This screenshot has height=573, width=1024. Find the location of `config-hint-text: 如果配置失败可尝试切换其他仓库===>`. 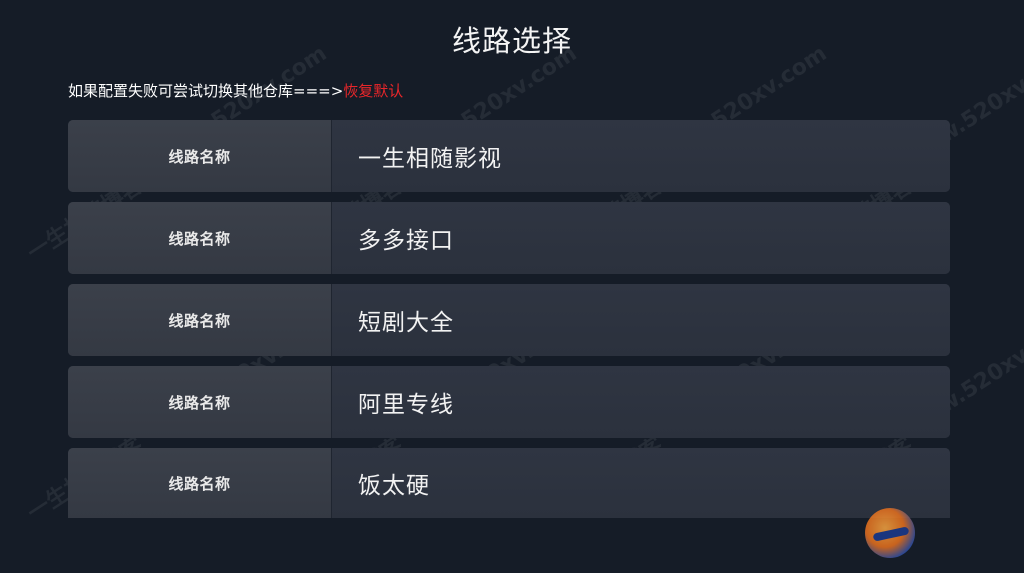

config-hint-text: 如果配置失败可尝试切换其他仓库===> is located at coordinates (206, 91).